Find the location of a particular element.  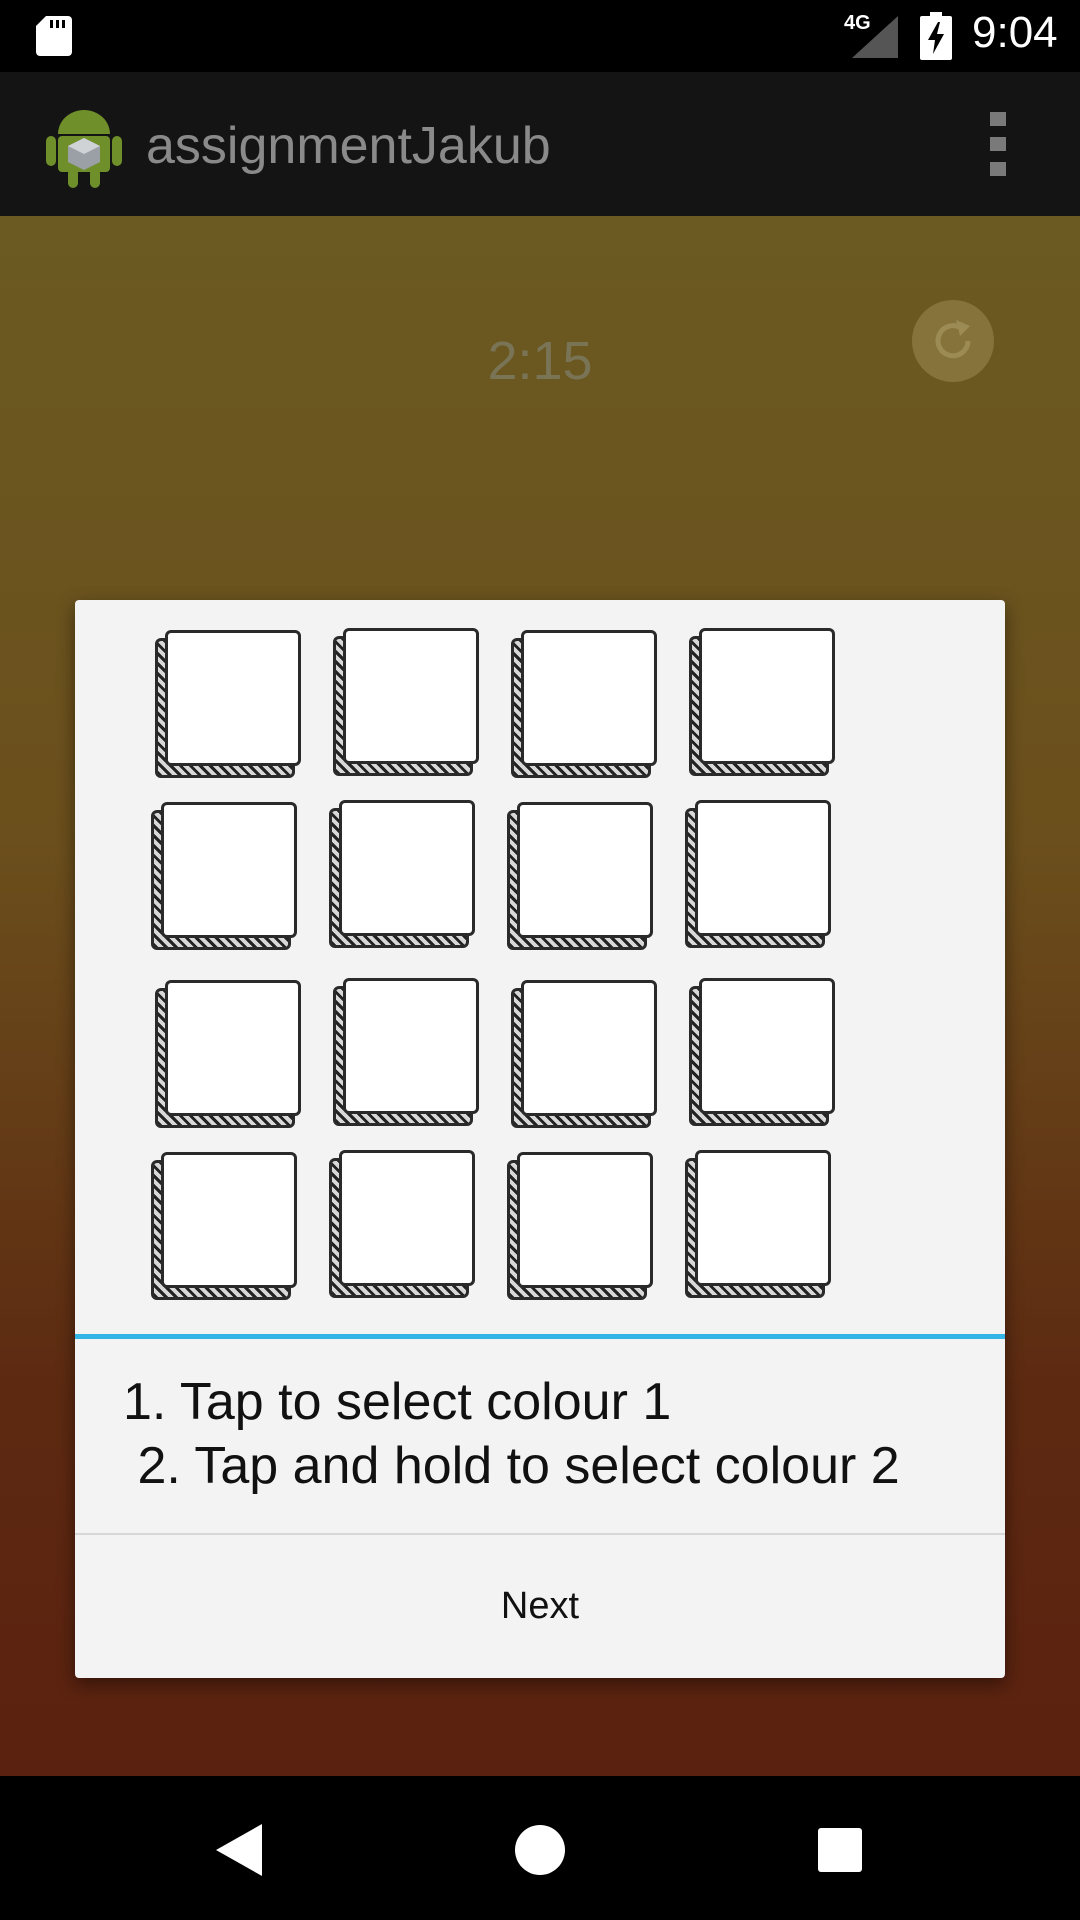

next-button: Next is located at coordinates (540, 1606).